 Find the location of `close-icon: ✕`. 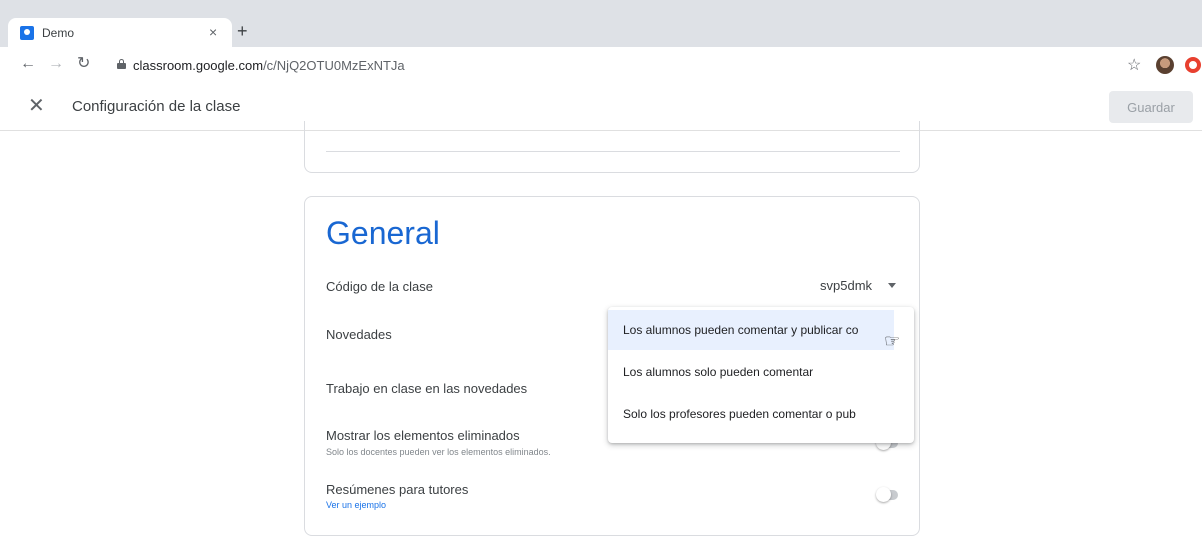

close-icon: ✕ is located at coordinates (36, 106).